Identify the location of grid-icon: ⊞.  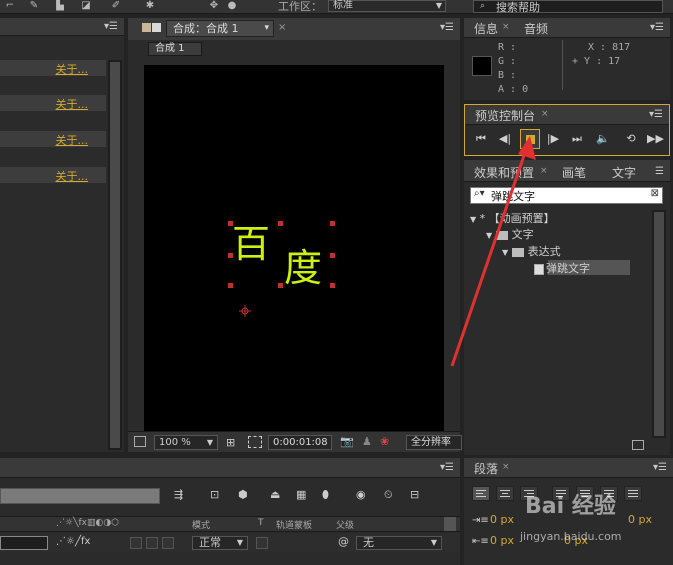
(230, 442).